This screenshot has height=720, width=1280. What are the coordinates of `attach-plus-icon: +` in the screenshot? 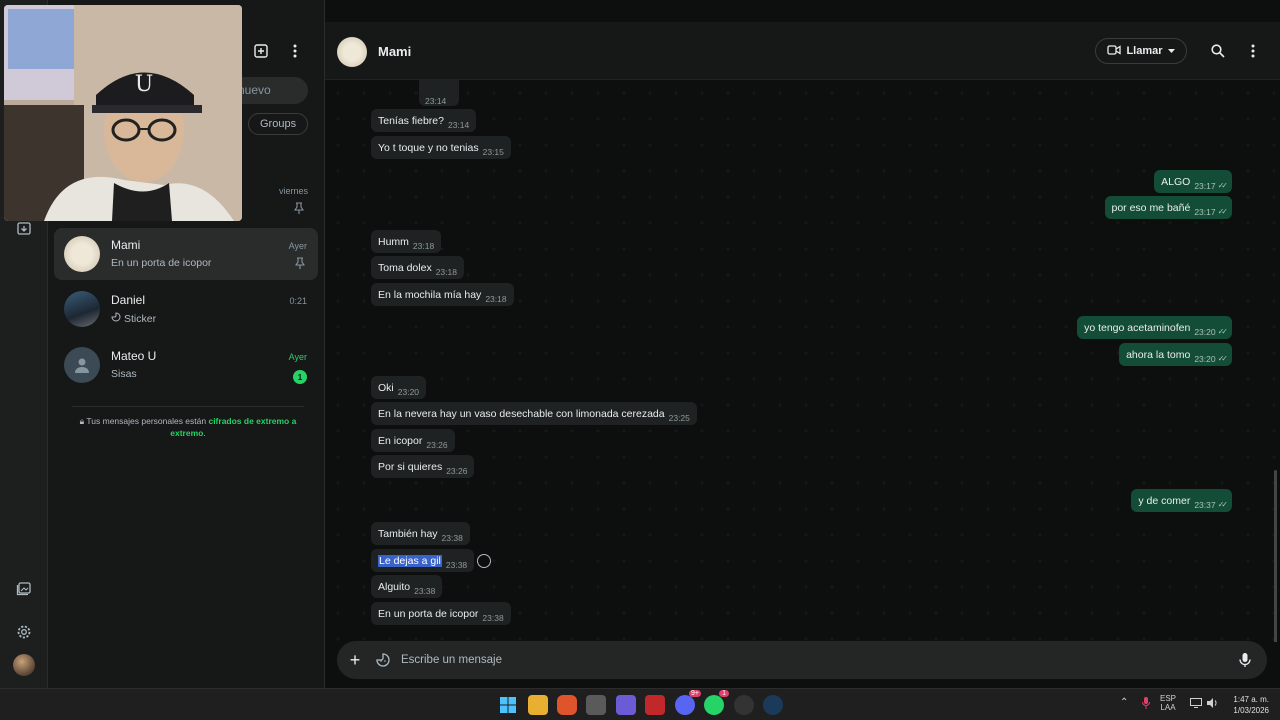 It's located at (355, 660).